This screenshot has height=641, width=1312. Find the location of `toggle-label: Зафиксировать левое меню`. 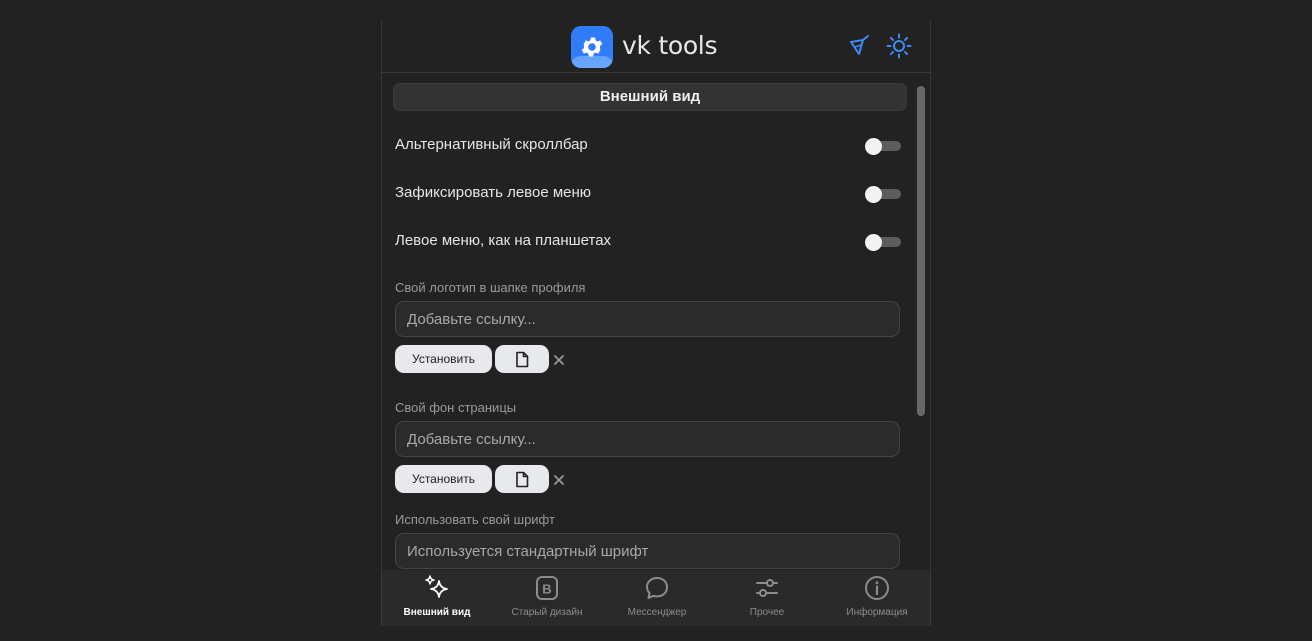

toggle-label: Зафиксировать левое меню is located at coordinates (493, 192).